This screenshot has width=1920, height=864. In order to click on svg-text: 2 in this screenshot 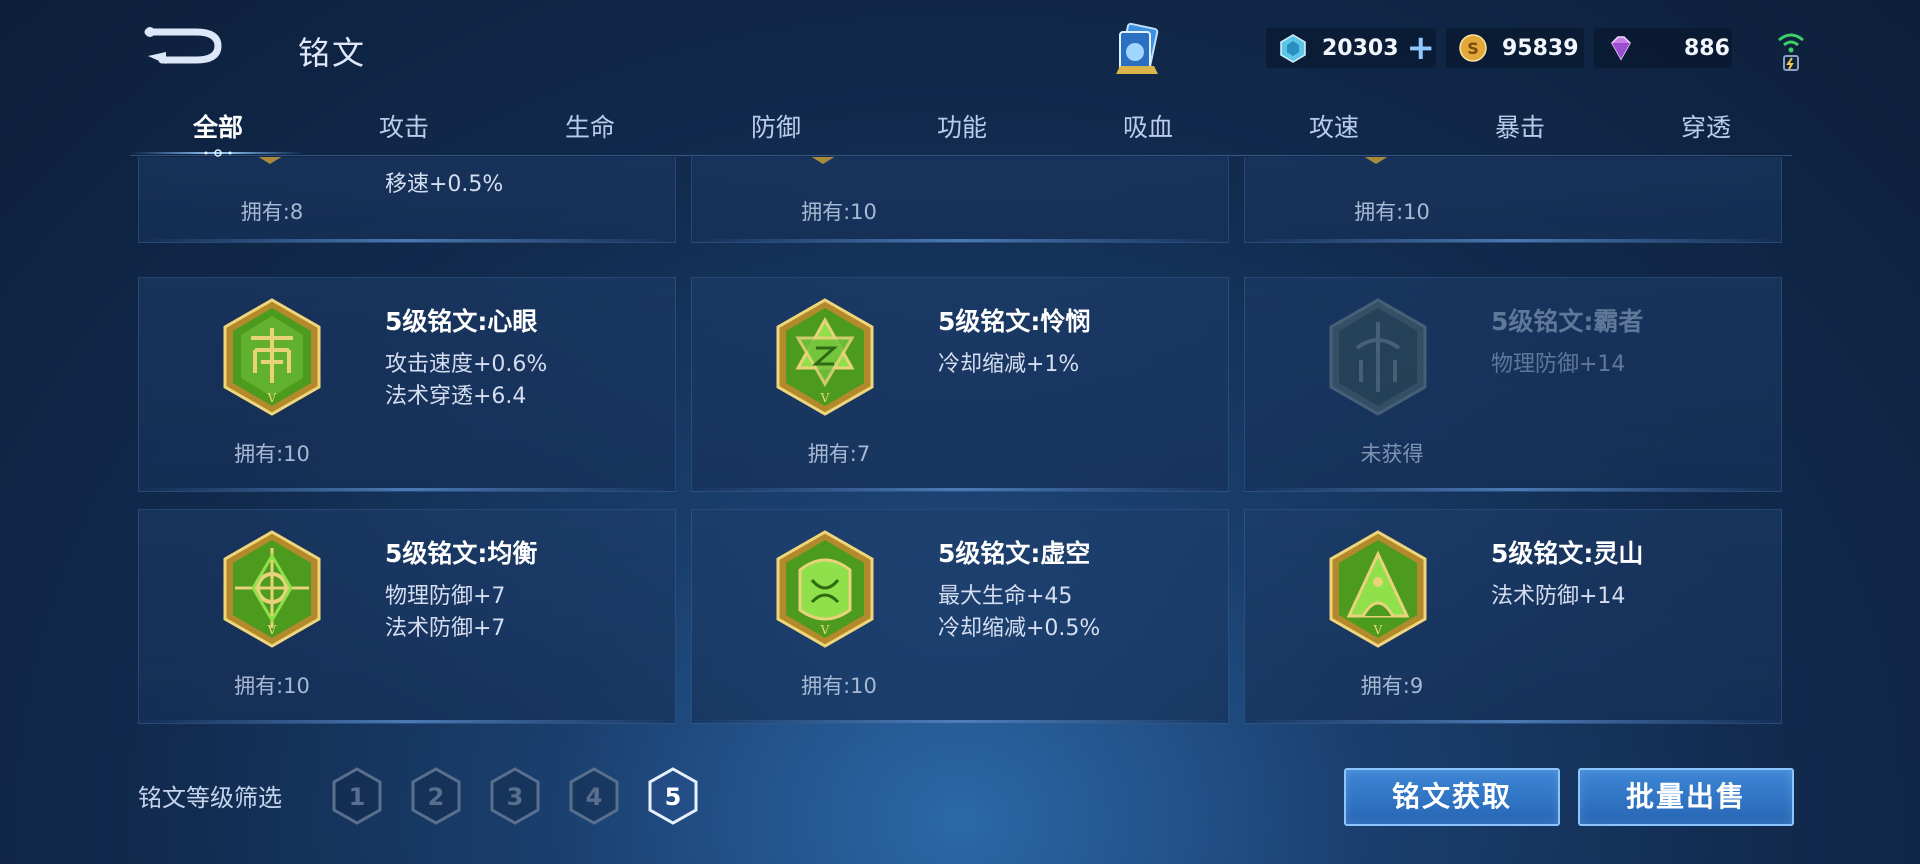, I will do `click(436, 797)`.